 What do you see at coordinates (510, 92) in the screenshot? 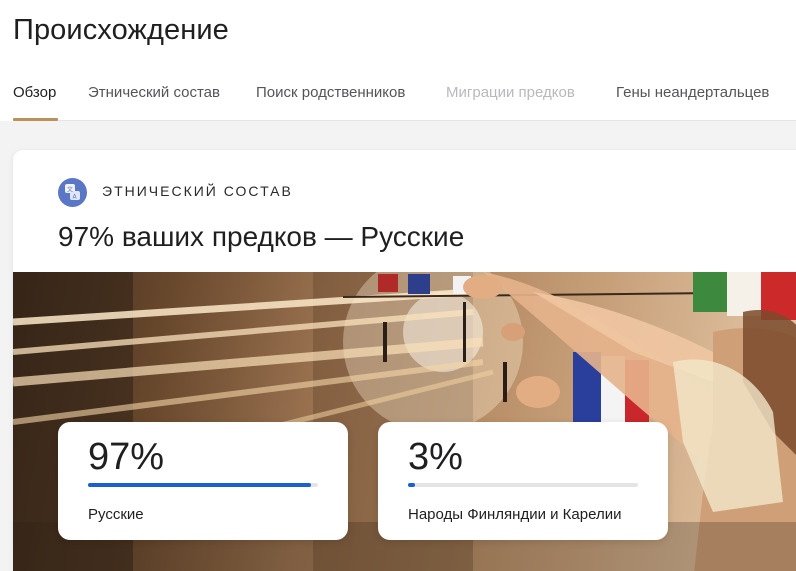
I see `tab-ancestor-migrations: Миграции предков` at bounding box center [510, 92].